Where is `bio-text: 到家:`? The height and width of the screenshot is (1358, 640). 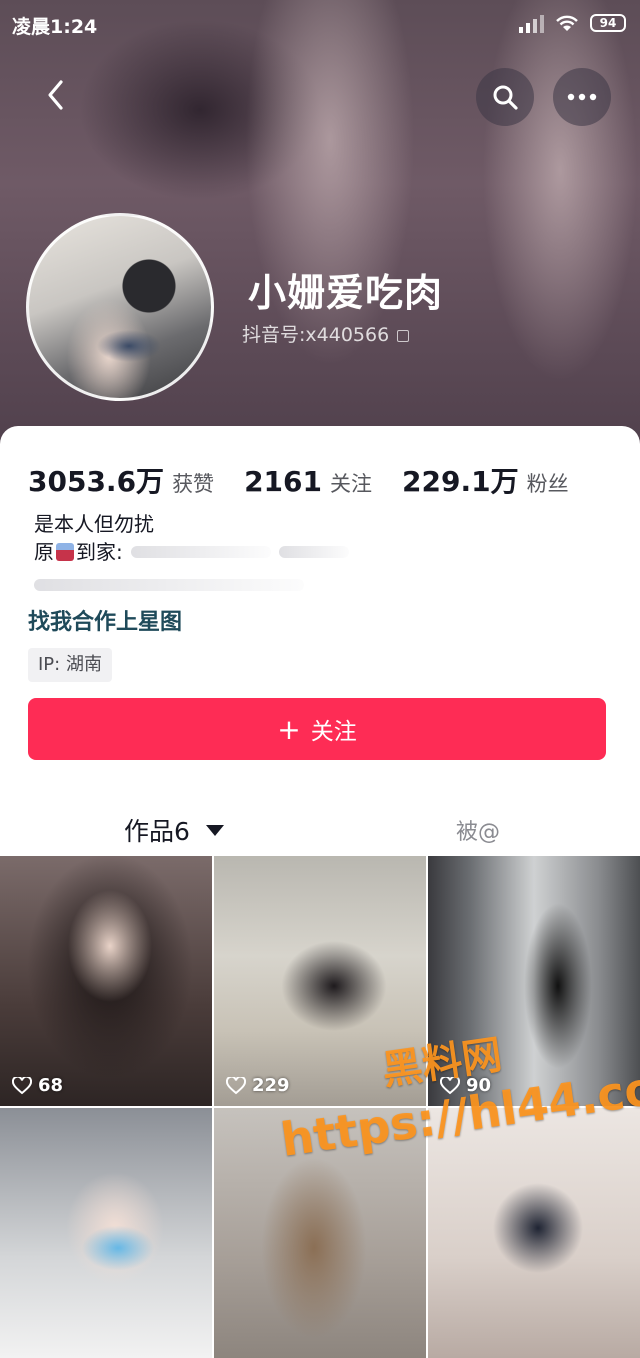
bio-text: 到家: is located at coordinates (99, 552).